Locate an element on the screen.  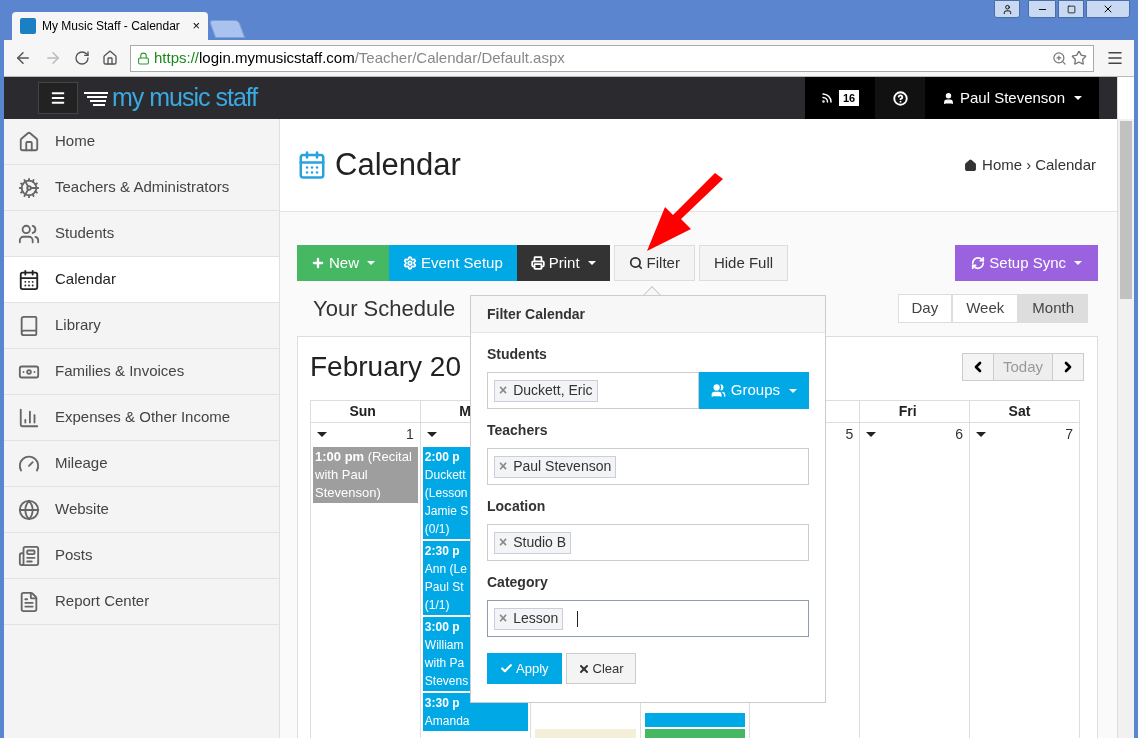
tag-label: Studio B is located at coordinates (540, 542).